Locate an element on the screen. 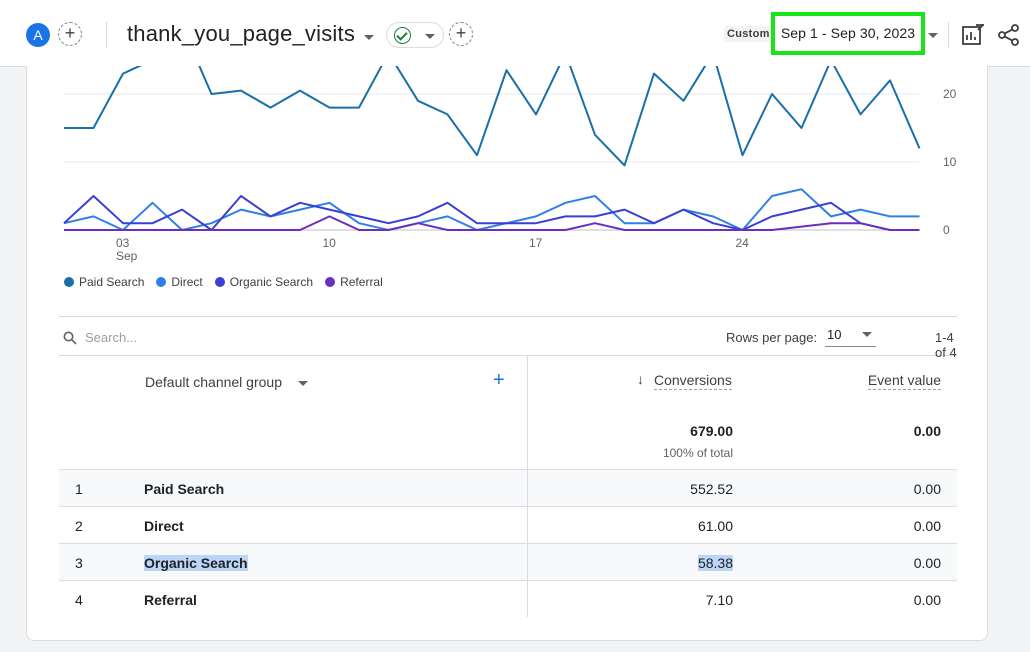 The width and height of the screenshot is (1030, 652). legend-item: Direct is located at coordinates (179, 282).